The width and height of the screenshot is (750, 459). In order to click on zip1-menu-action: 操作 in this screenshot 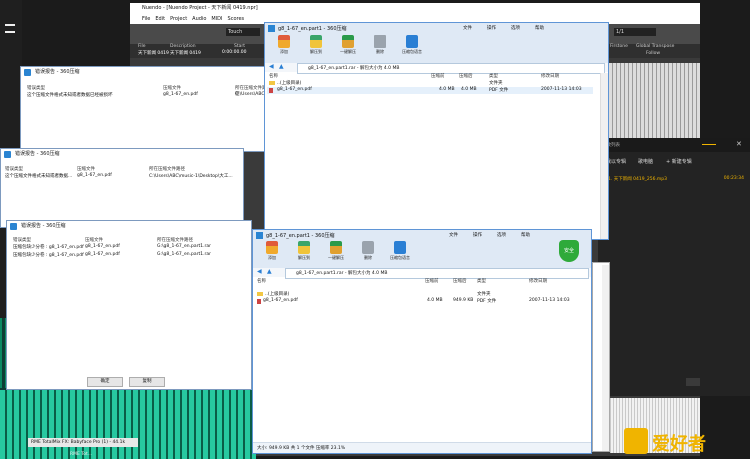, I will do `click(491, 28)`.